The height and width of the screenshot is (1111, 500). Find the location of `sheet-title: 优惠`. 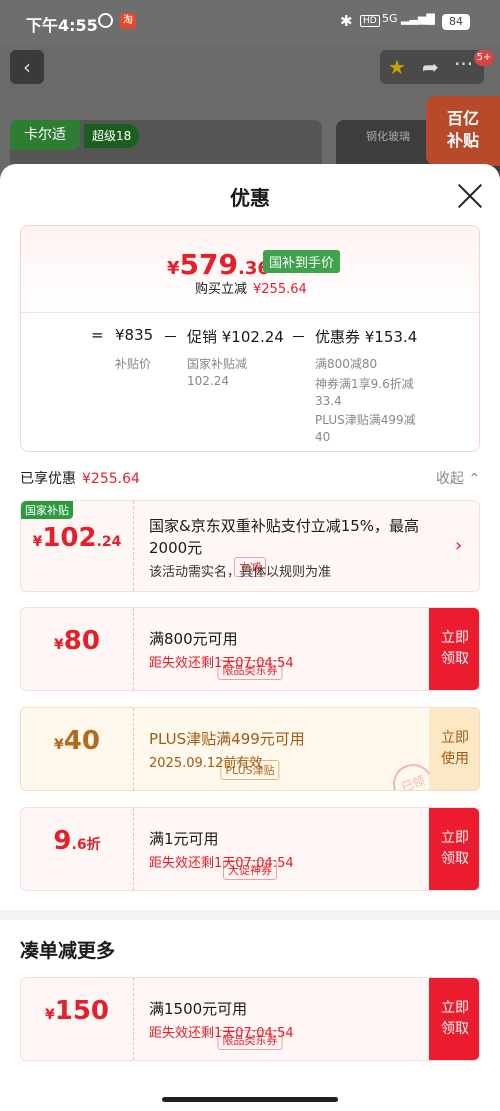

sheet-title: 优惠 is located at coordinates (250, 198).